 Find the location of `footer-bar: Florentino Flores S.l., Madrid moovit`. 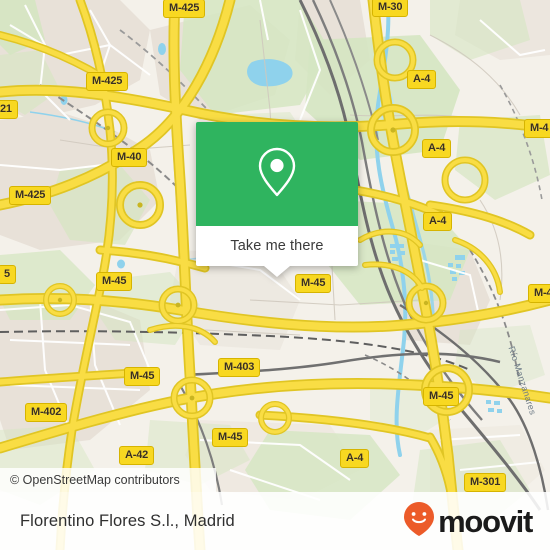

footer-bar: Florentino Flores S.l., Madrid moovit is located at coordinates (275, 521).